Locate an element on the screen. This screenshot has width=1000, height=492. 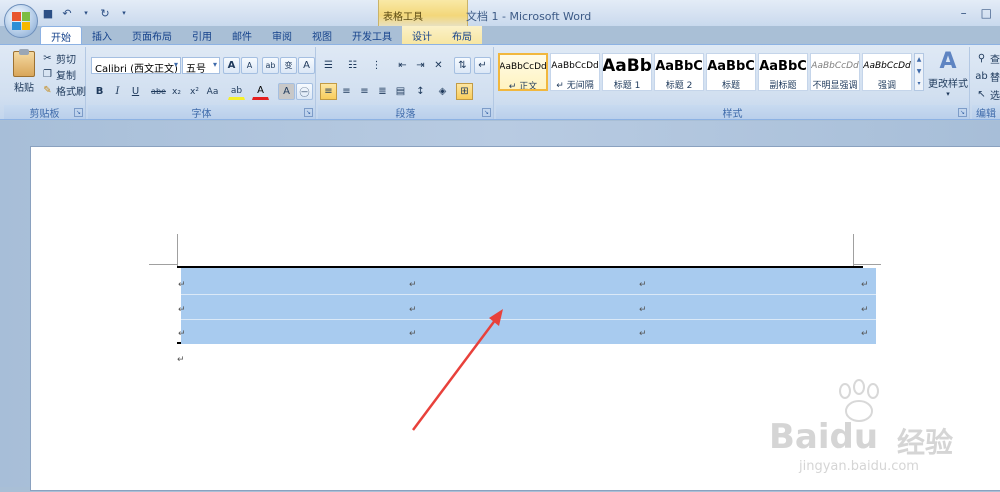
copy-button: ❐ 复制 is located at coordinates (64, 74).